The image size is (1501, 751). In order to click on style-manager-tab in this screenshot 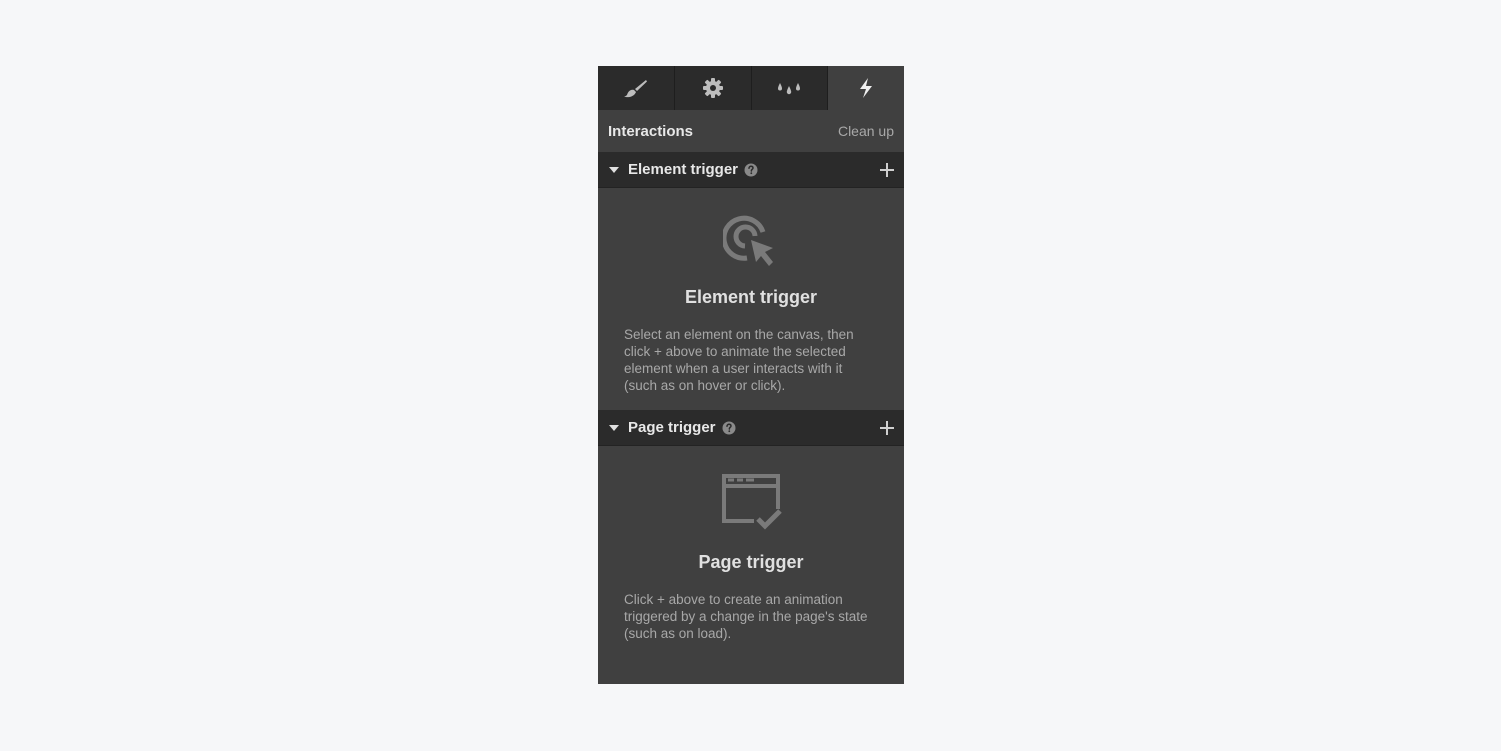, I will do `click(790, 88)`.